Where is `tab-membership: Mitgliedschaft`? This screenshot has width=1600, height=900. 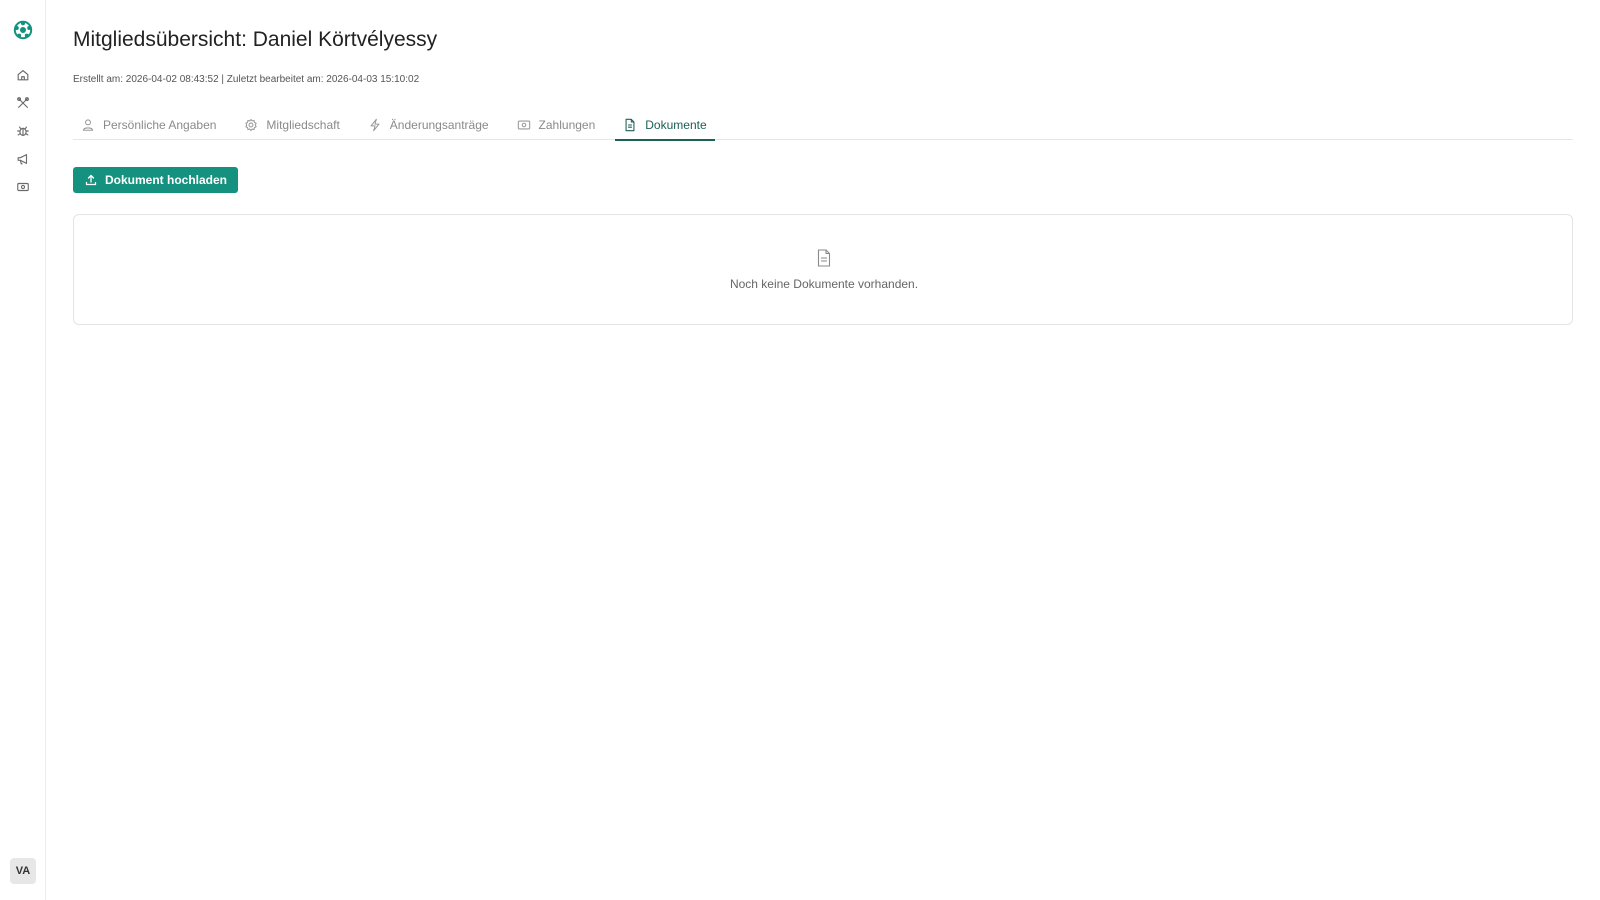 tab-membership: Mitgliedschaft is located at coordinates (291, 125).